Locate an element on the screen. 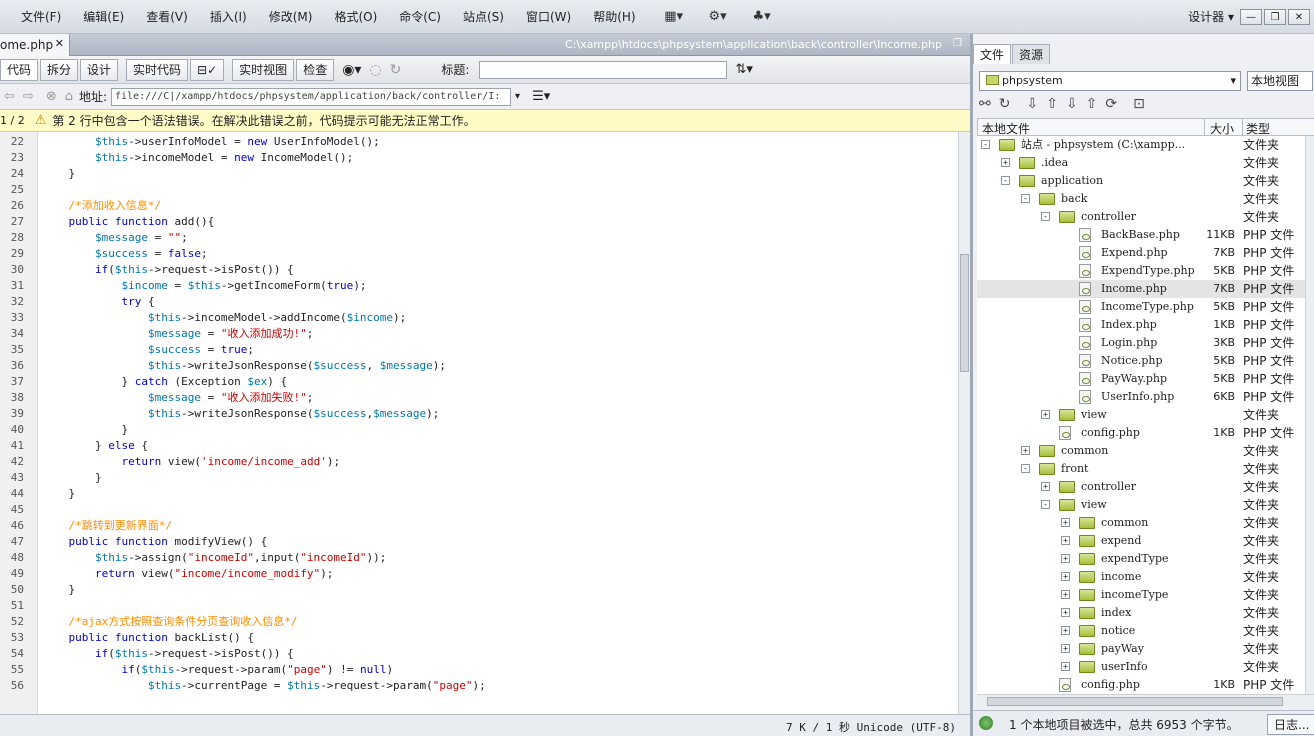 Image resolution: width=1314 pixels, height=736 pixels. code-view-button: 代码 is located at coordinates (19, 69).